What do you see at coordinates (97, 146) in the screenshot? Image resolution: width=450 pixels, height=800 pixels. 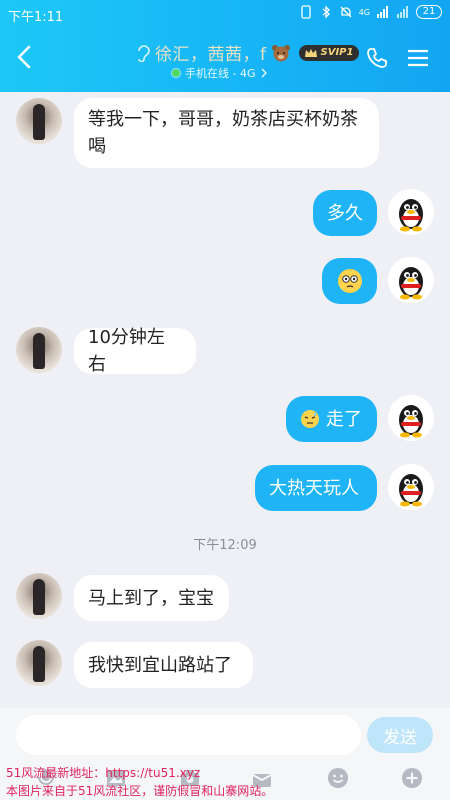 I see `message-text: 喝` at bounding box center [97, 146].